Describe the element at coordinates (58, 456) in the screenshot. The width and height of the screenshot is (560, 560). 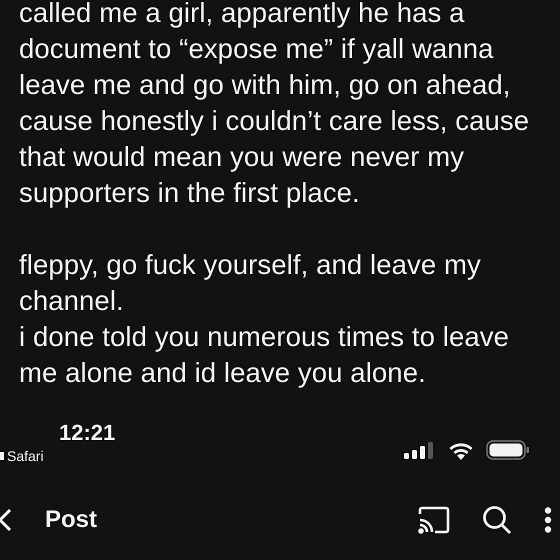
I see `back-to-app-link: Safari` at that location.